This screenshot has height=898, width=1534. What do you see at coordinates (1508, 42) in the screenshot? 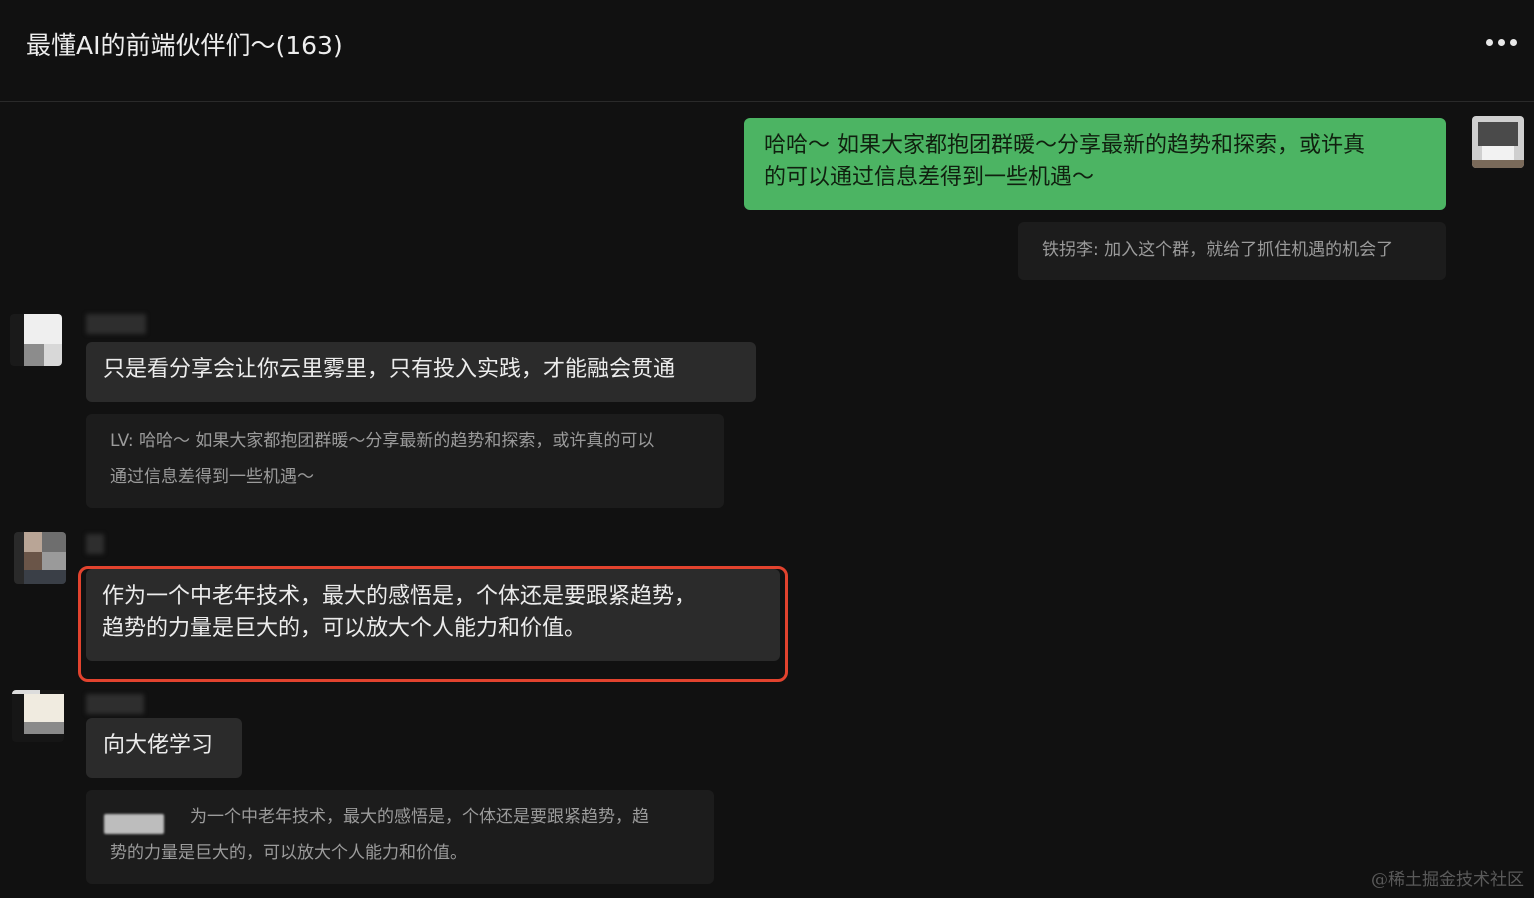
I see `more-dots-icon` at bounding box center [1508, 42].